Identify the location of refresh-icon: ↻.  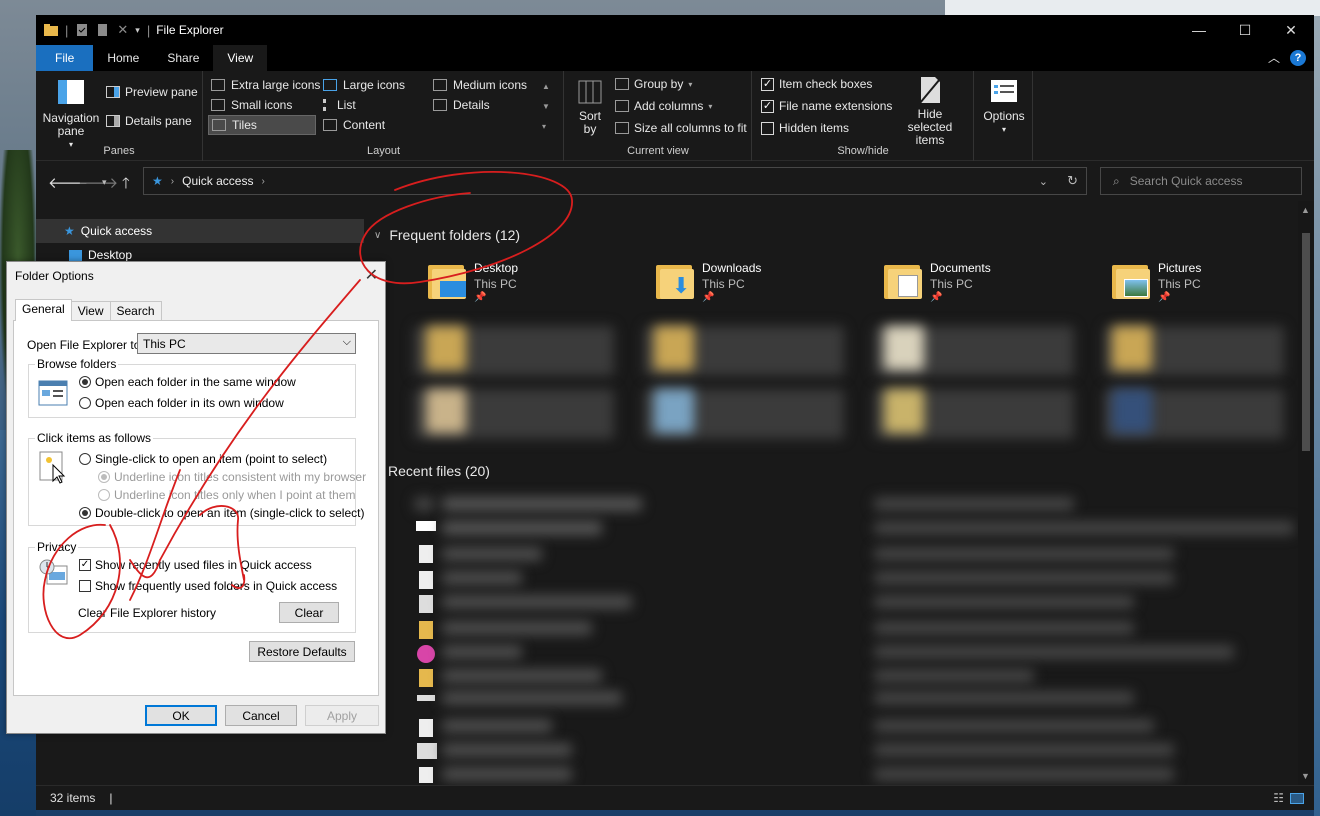
(1072, 181).